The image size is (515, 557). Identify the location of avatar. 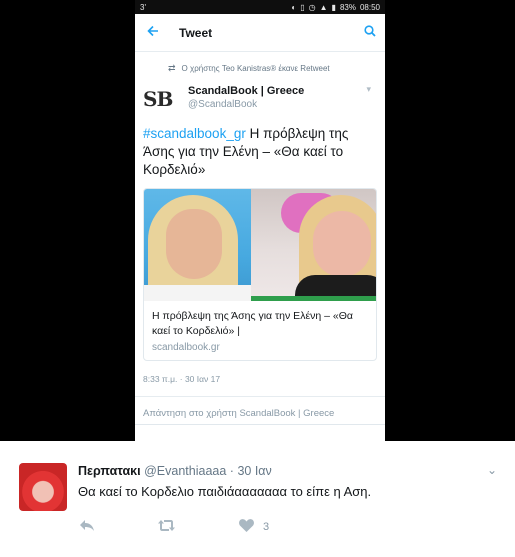
(43, 487).